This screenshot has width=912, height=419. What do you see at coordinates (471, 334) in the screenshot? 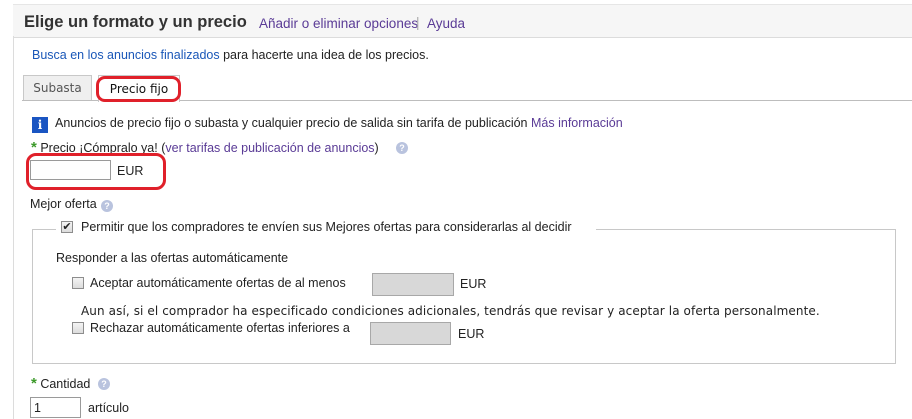
I see `auto-decline-currency: EUR` at bounding box center [471, 334].